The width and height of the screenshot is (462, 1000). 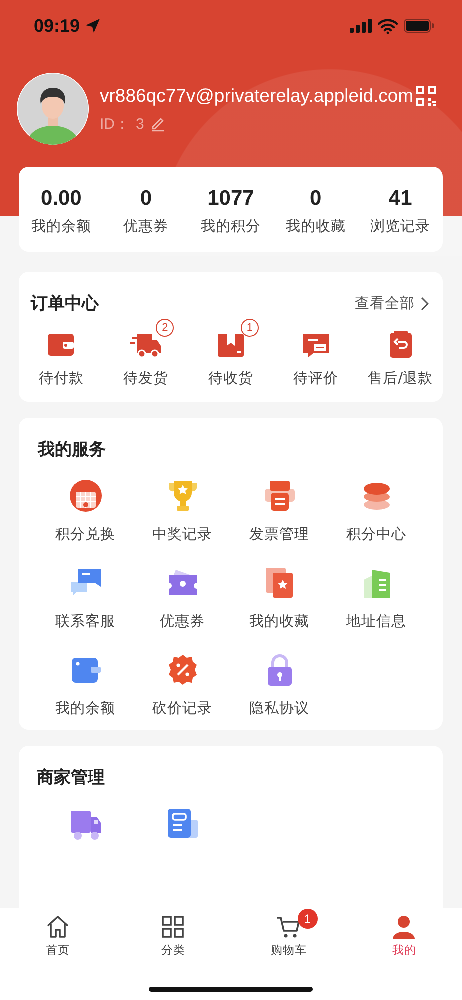 What do you see at coordinates (289, 927) in the screenshot?
I see `cart-icon` at bounding box center [289, 927].